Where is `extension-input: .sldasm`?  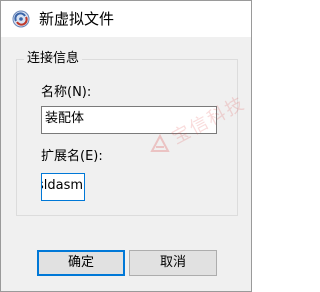
extension-input: .sldasm is located at coordinates (63, 187).